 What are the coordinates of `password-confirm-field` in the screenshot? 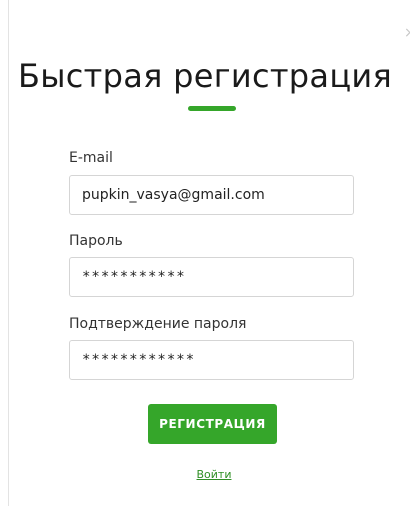 It's located at (211, 360).